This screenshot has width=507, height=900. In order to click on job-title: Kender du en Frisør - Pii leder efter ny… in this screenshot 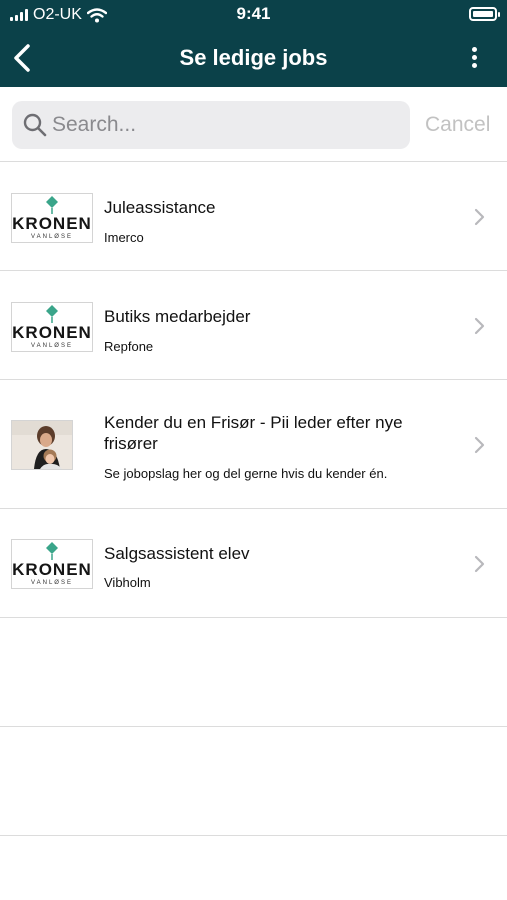, I will do `click(253, 433)`.